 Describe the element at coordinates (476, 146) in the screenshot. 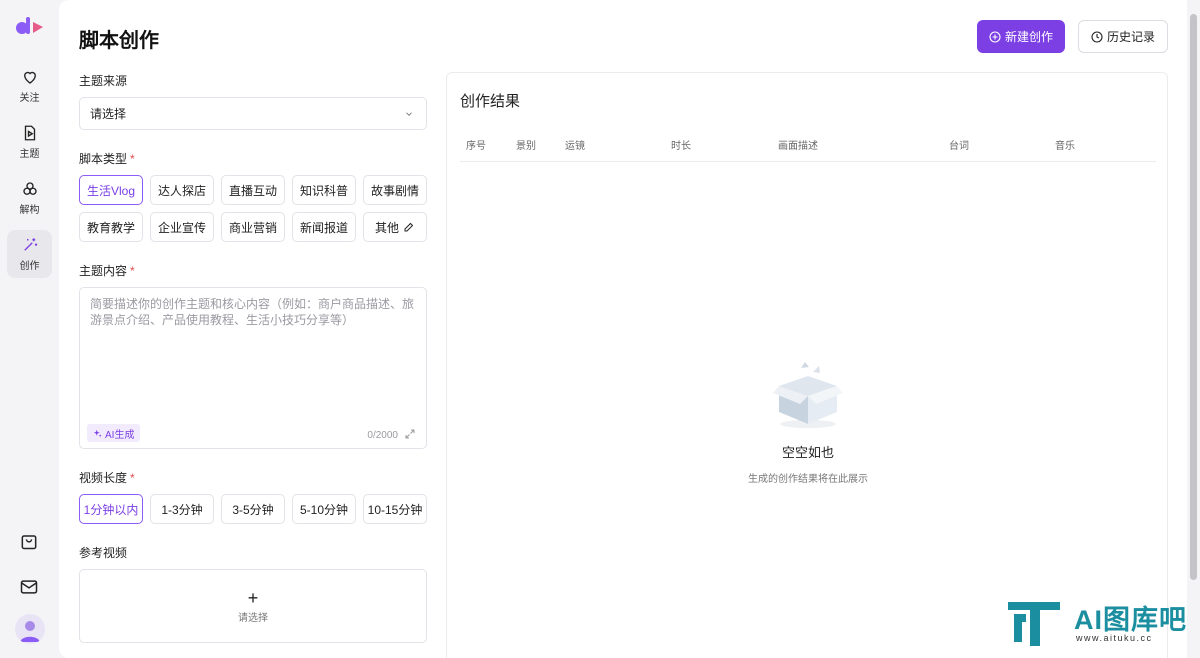

I see `column-header: 序号` at that location.